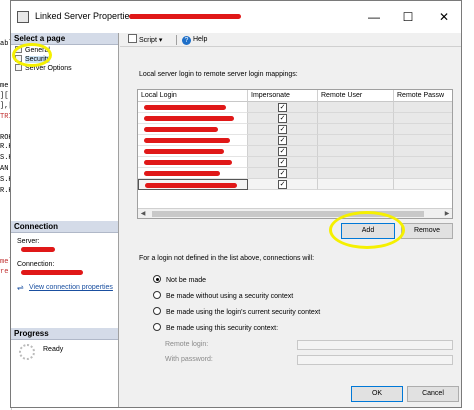 This screenshot has height=410, width=474. I want to click on highlight-circle, so click(32, 55).